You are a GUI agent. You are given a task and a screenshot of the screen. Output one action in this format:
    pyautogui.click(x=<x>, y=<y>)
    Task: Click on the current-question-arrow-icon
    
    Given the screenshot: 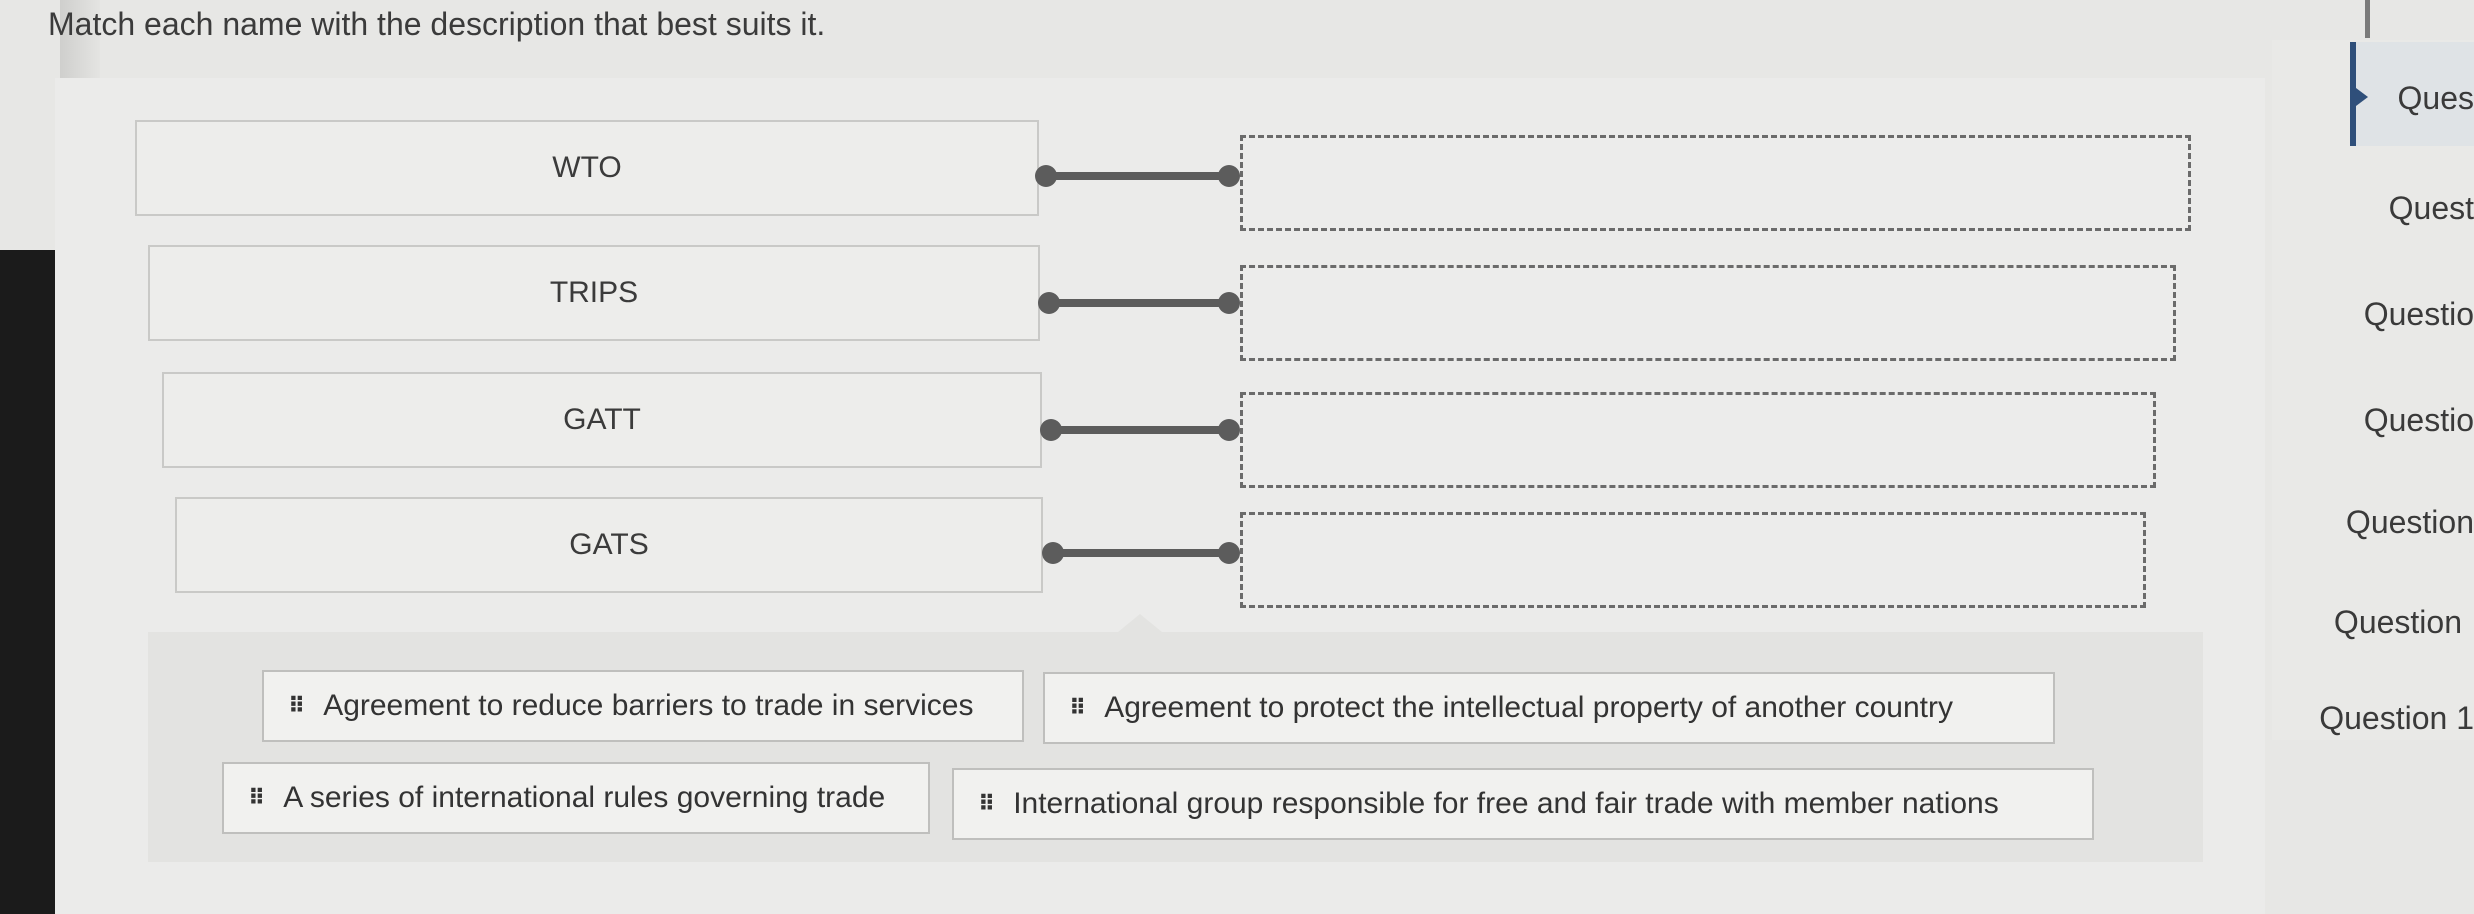 What is the action you would take?
    pyautogui.click(x=2362, y=97)
    